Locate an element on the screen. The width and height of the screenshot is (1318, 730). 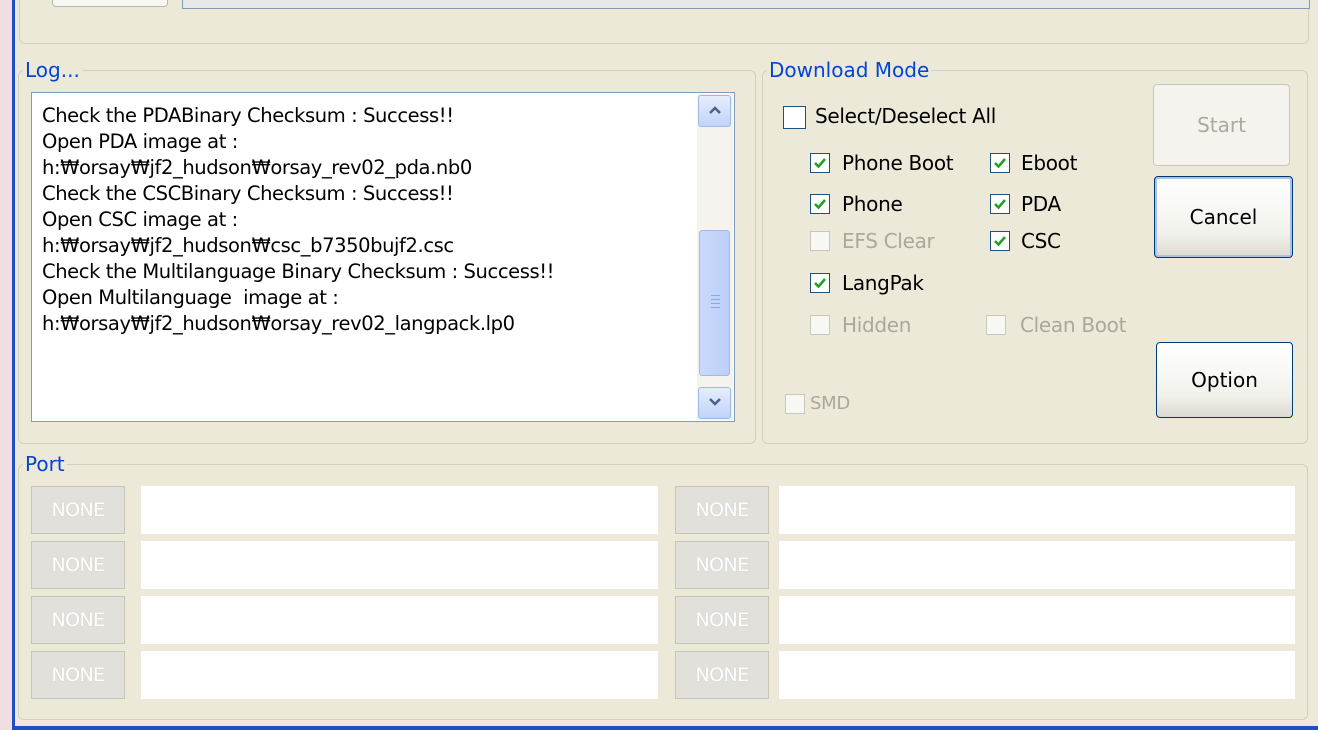
phone-boot-label: Phone Boot is located at coordinates (898, 163).